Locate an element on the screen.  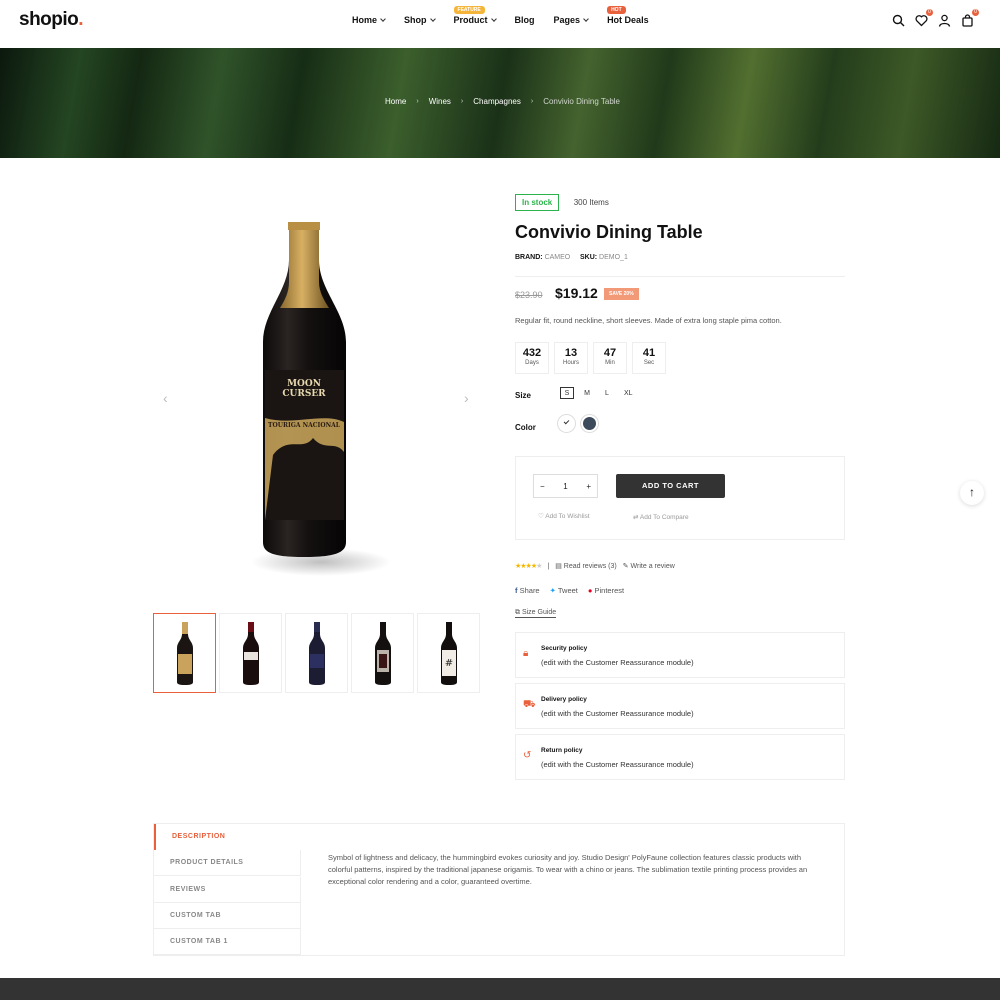
divider is located at coordinates (680, 276).